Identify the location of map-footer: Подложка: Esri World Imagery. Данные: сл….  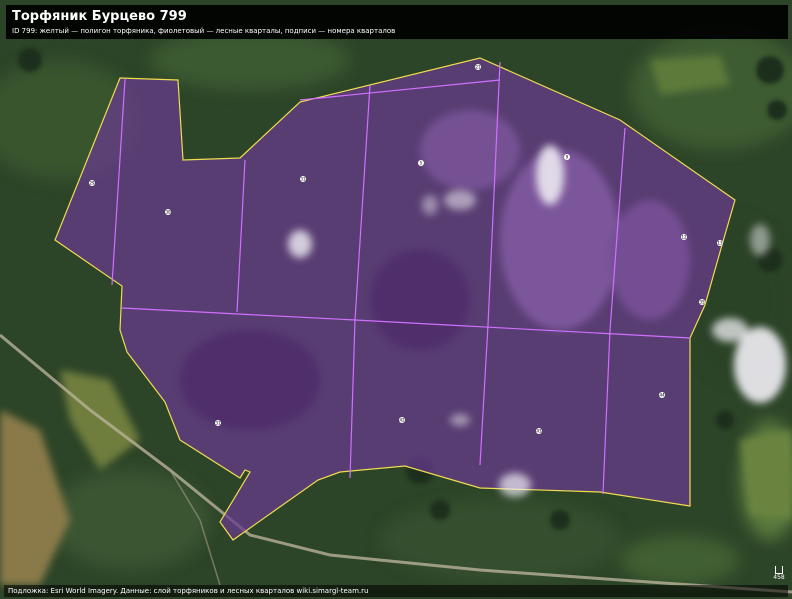
(396, 591).